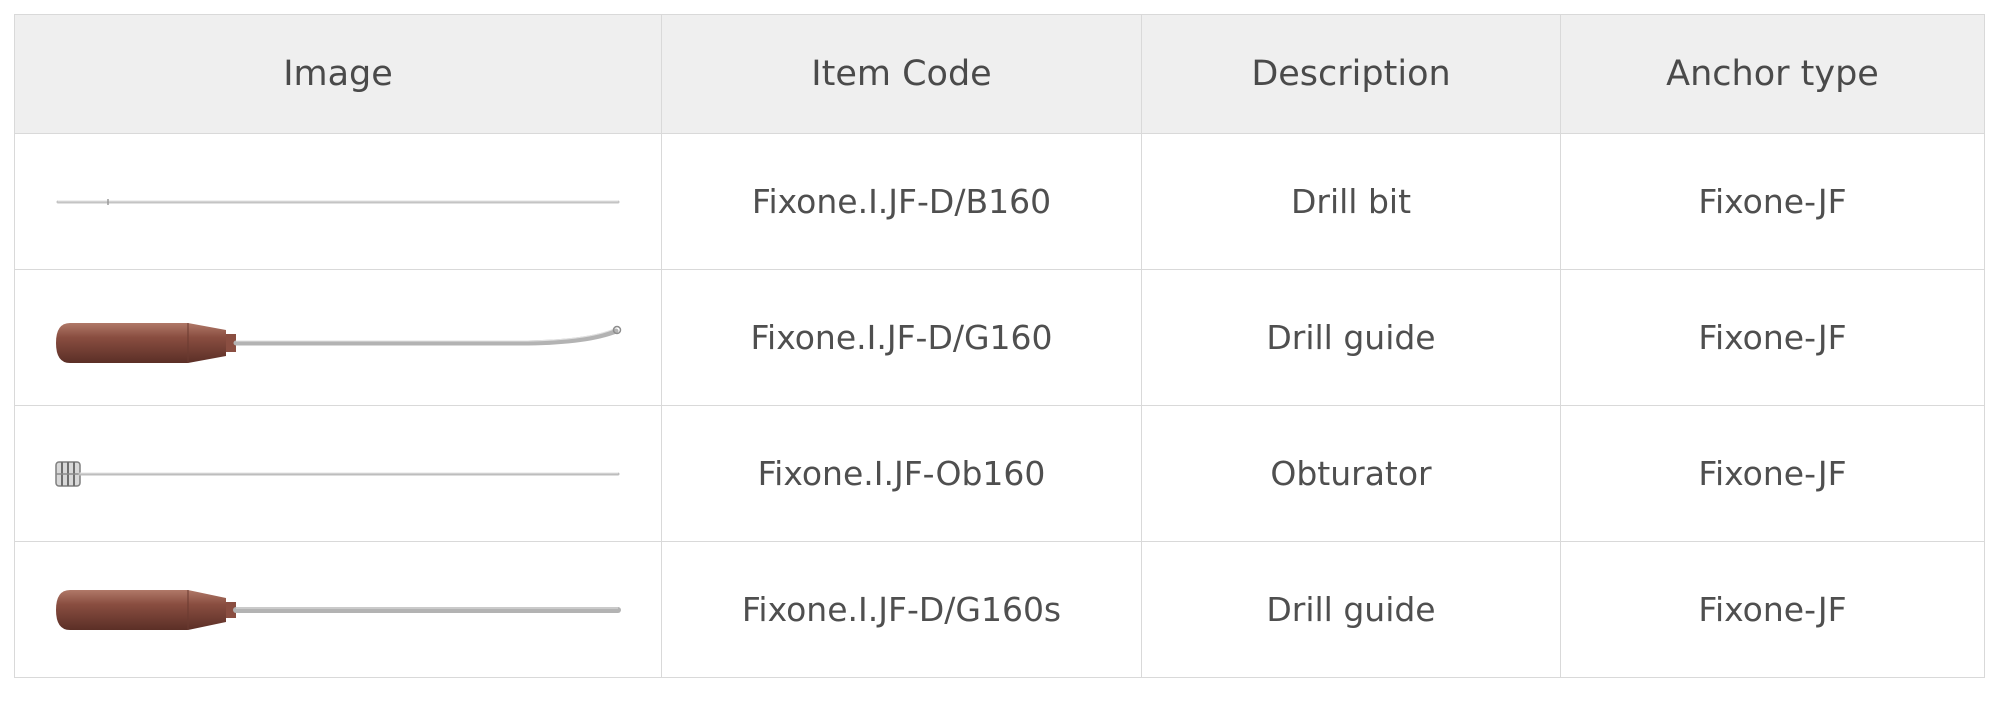 This screenshot has height=707, width=1997. What do you see at coordinates (1351, 74) in the screenshot?
I see `header-description: Description` at bounding box center [1351, 74].